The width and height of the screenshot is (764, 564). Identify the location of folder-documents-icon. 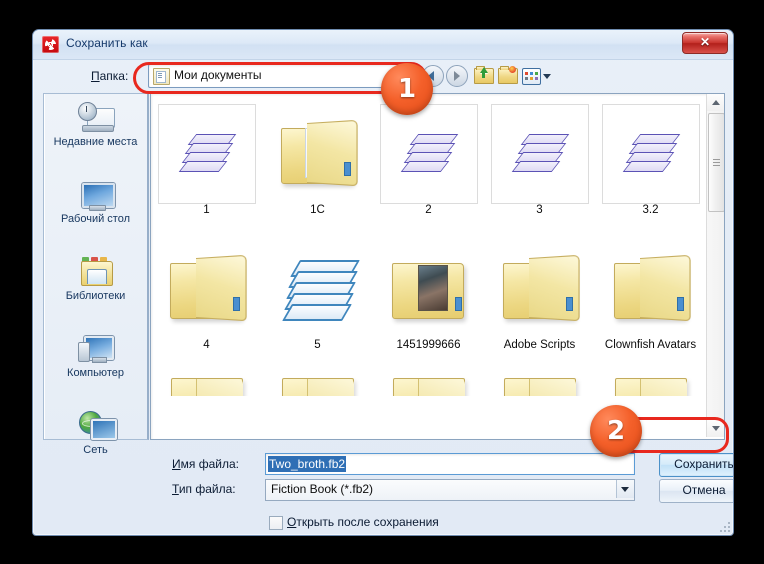
(319, 153).